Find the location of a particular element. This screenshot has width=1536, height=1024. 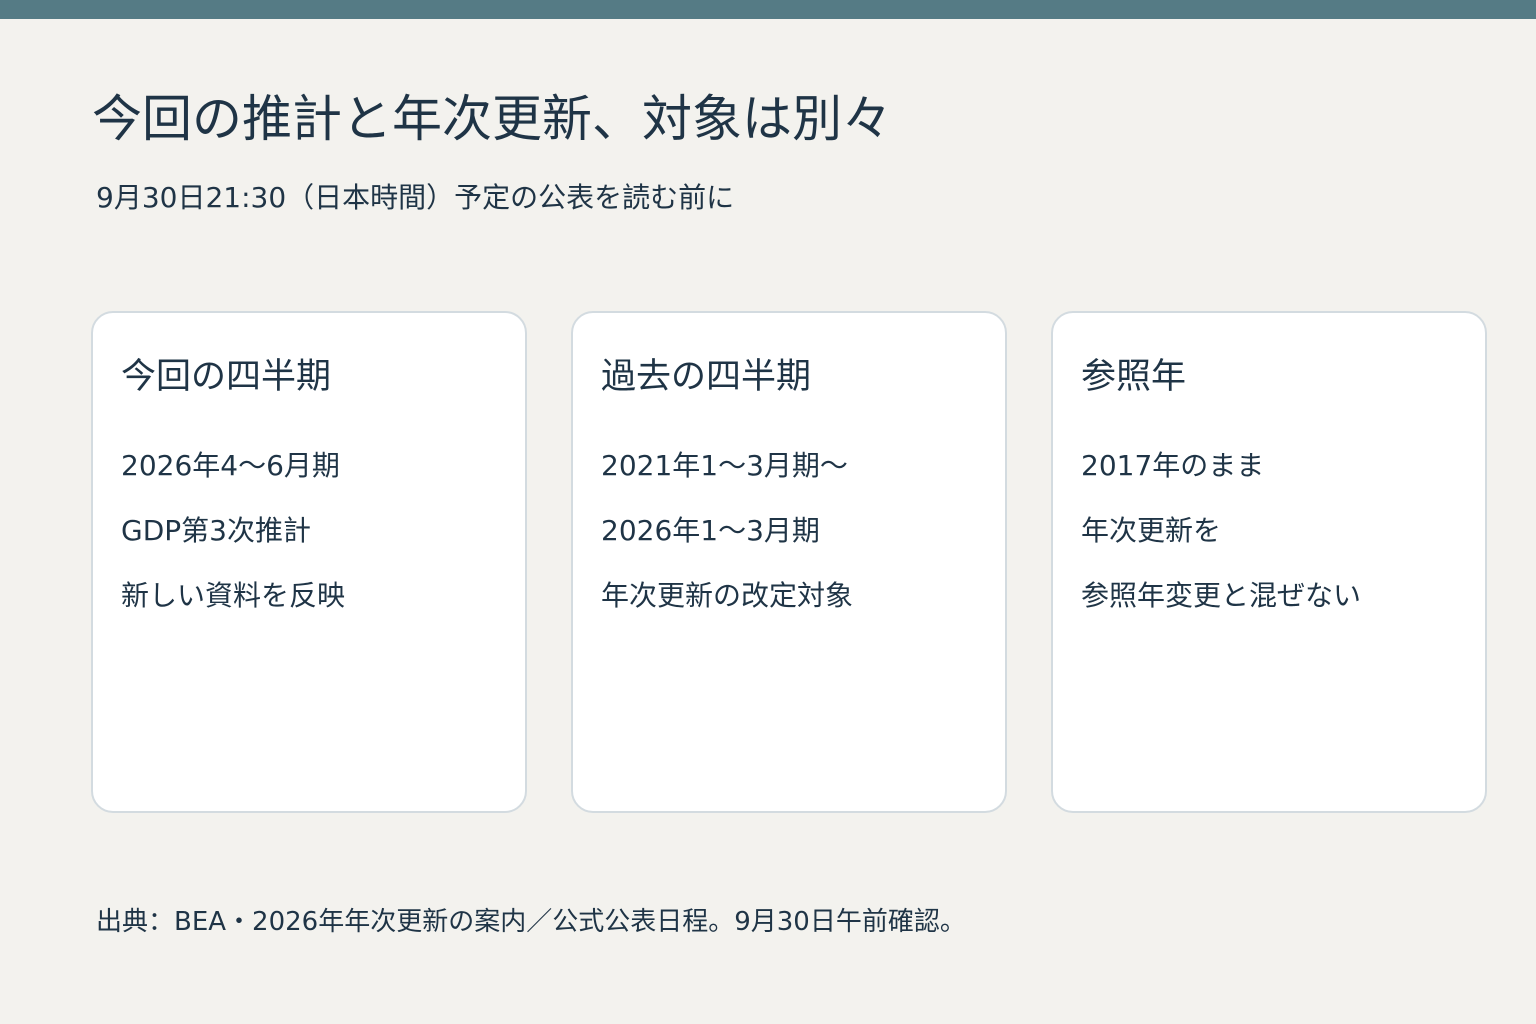

card-text-line: 2017年のまま is located at coordinates (1173, 465).